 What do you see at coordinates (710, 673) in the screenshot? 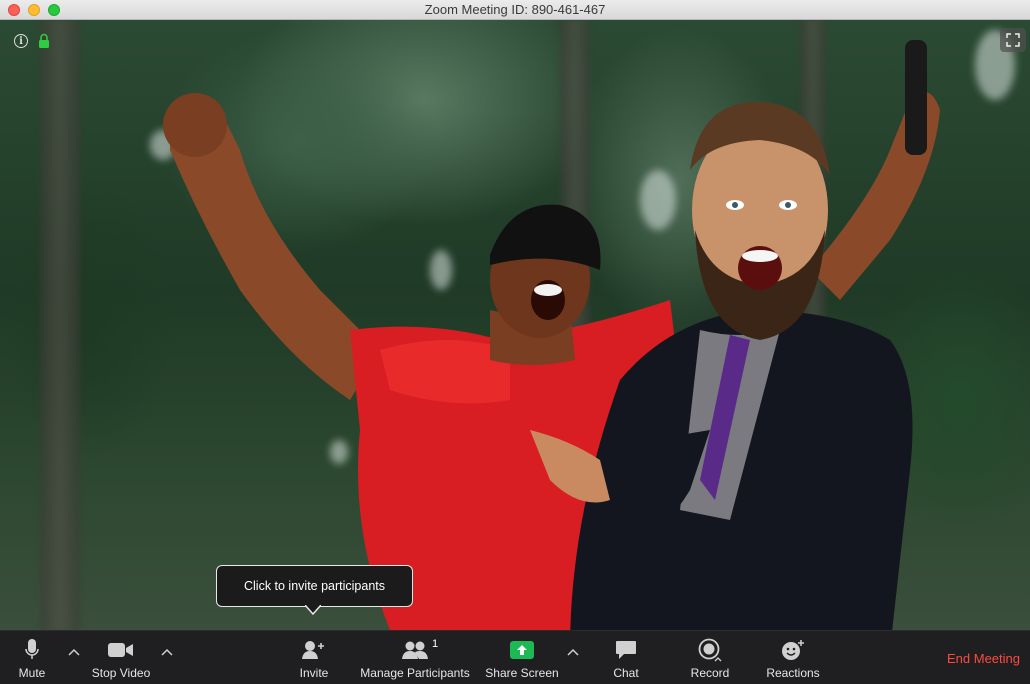
I see `record-label: Record` at bounding box center [710, 673].